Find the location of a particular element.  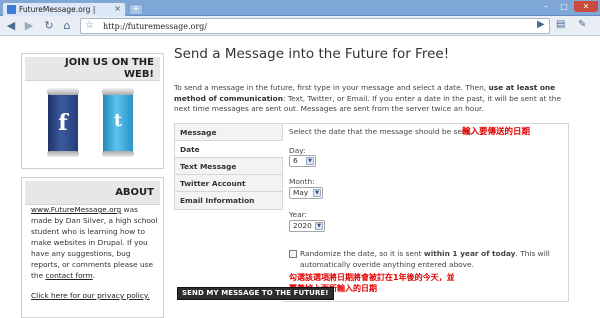

tab-date: Date is located at coordinates (229, 149).